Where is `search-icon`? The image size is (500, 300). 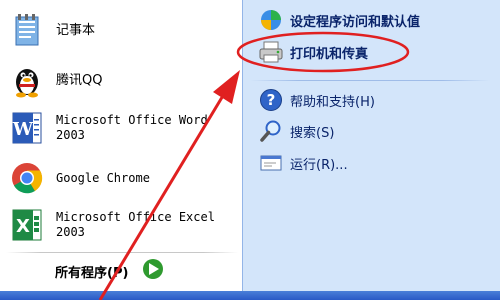 search-icon is located at coordinates (271, 131).